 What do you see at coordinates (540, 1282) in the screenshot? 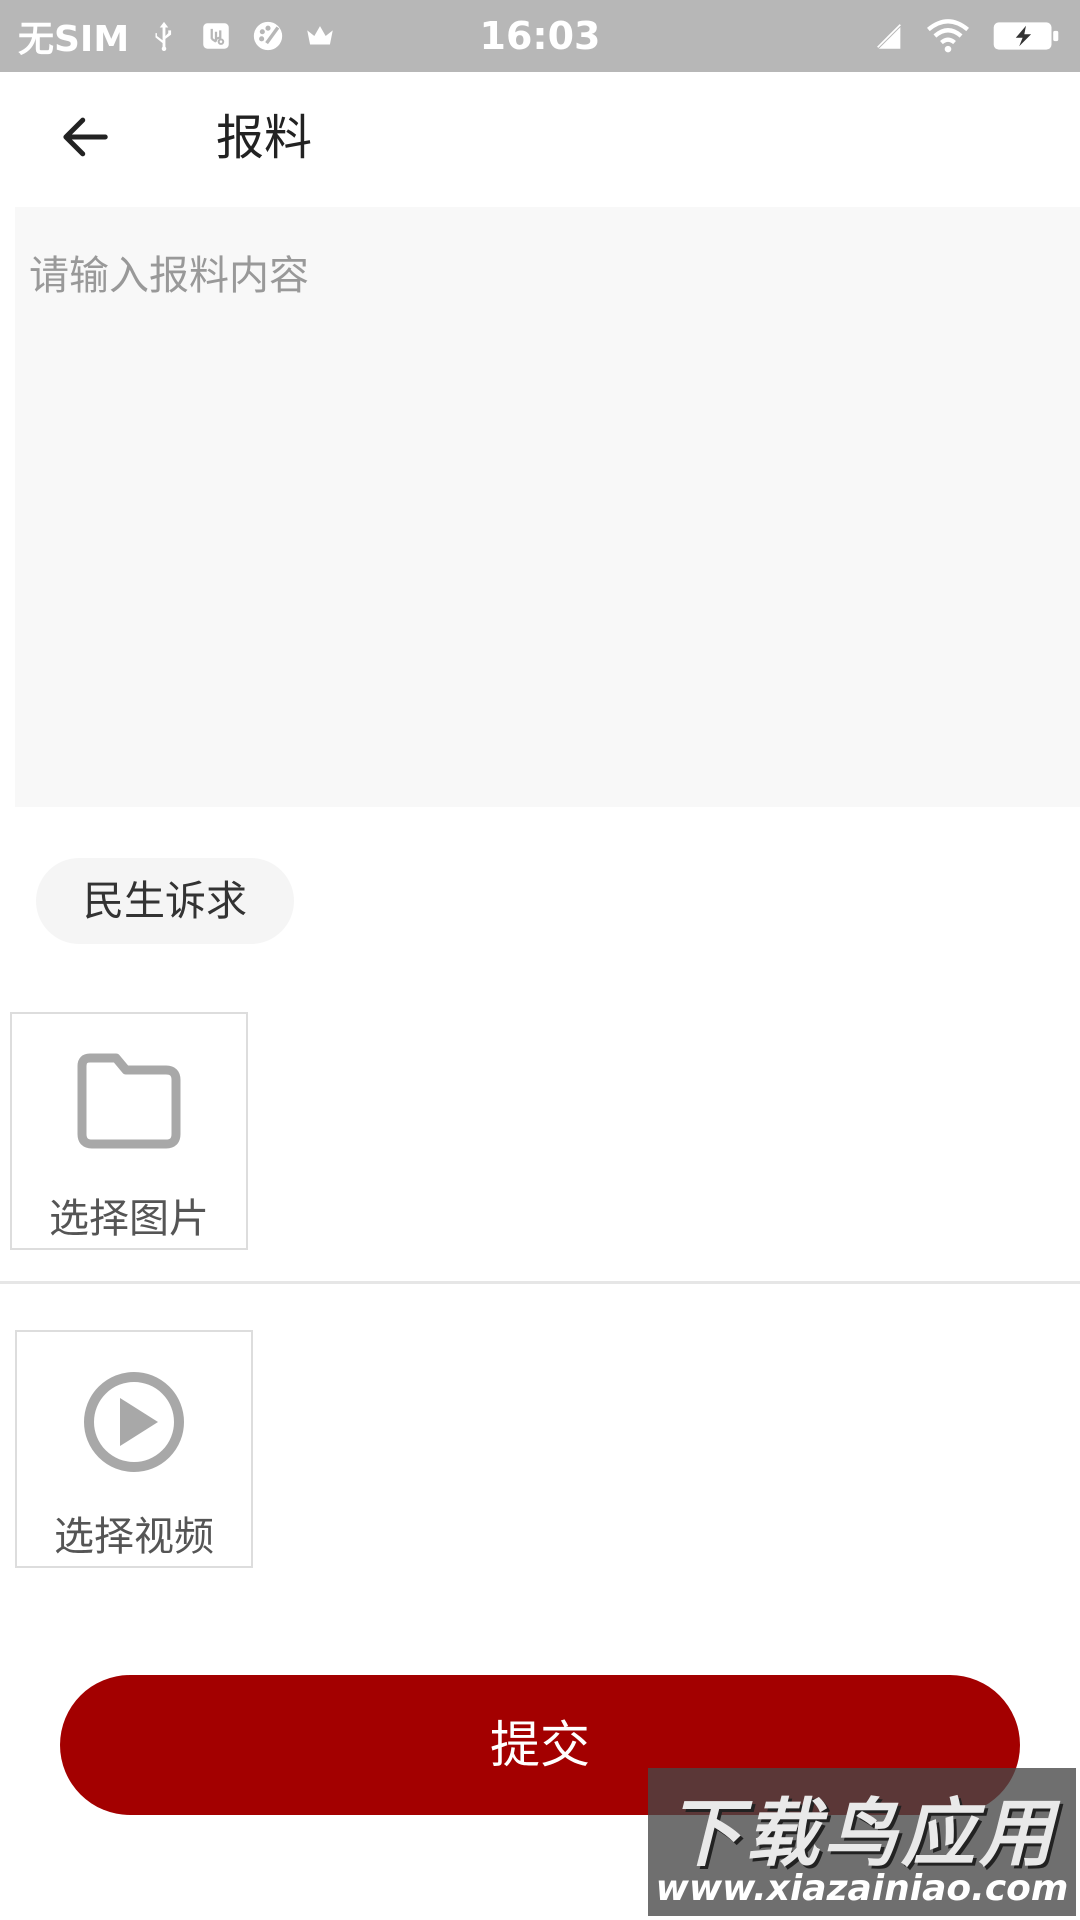
I see `section-divider` at bounding box center [540, 1282].